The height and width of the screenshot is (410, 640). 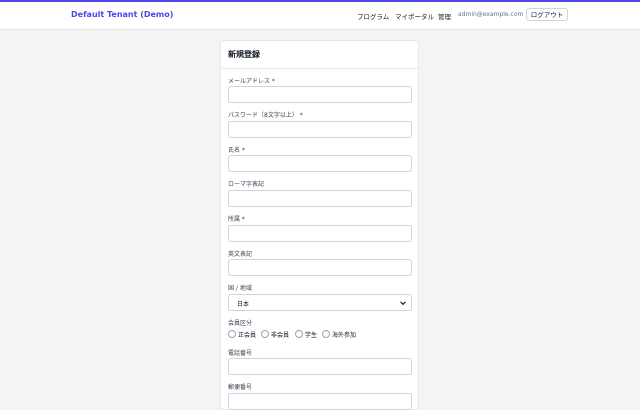 What do you see at coordinates (320, 198) in the screenshot?
I see `romaji-field` at bounding box center [320, 198].